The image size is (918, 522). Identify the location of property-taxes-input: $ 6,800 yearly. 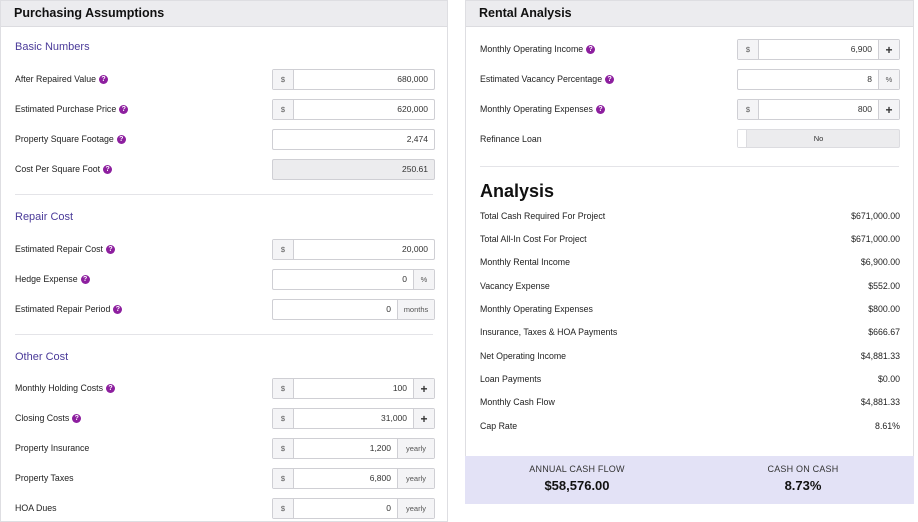
(353, 478).